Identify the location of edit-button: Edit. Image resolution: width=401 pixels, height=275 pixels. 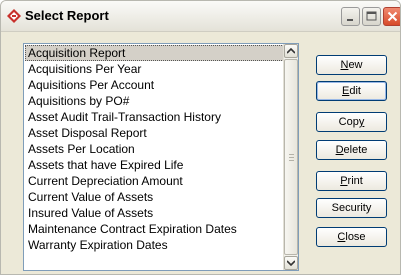
(351, 91).